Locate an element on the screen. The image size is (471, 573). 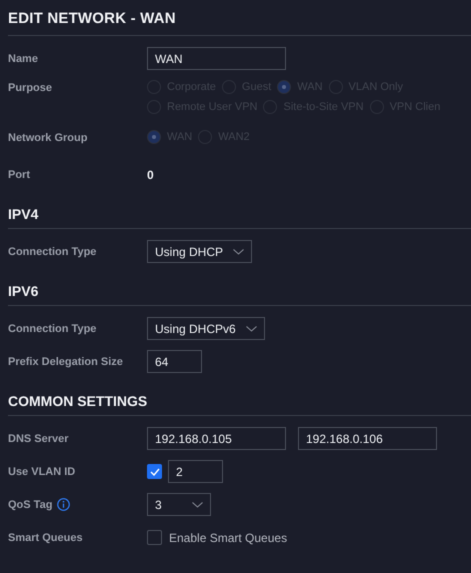
field-label: QoS Tag is located at coordinates (30, 504).